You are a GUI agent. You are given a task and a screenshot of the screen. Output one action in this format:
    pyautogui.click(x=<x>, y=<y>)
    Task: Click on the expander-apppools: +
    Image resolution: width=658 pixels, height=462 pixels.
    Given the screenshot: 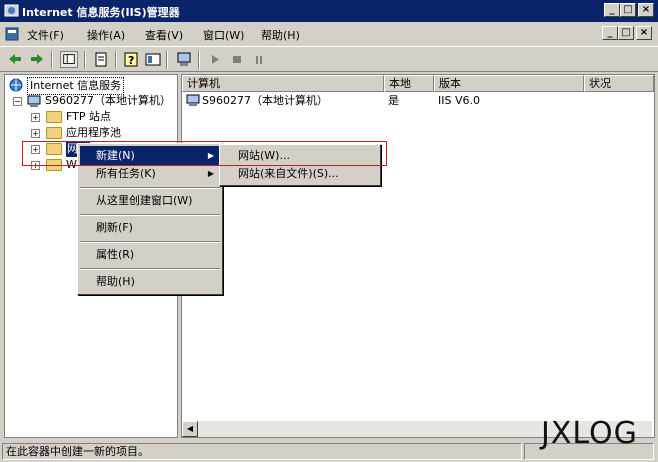 What is the action you would take?
    pyautogui.click(x=35, y=133)
    